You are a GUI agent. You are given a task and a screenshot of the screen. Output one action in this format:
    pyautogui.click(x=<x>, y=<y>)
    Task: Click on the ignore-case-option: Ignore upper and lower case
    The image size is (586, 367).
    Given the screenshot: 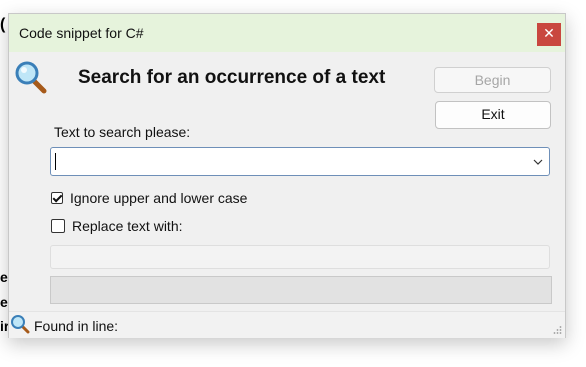 What is the action you would take?
    pyautogui.click(x=149, y=198)
    